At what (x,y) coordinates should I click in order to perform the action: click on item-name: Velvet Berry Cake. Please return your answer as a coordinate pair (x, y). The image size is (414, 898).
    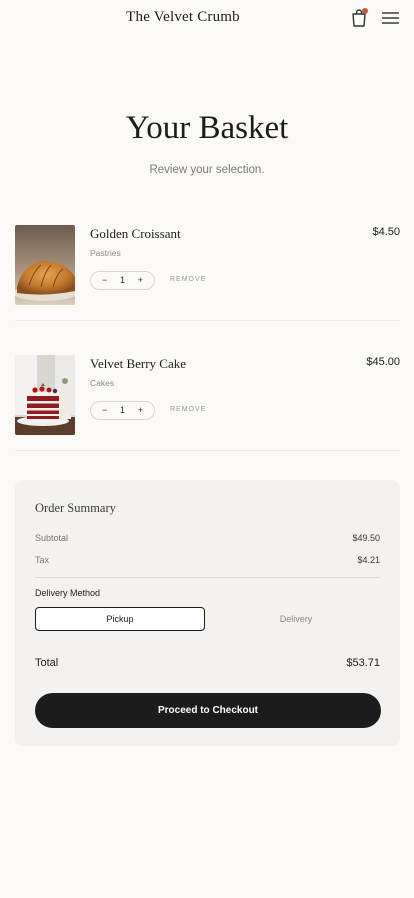
    Looking at the image, I should click on (138, 364).